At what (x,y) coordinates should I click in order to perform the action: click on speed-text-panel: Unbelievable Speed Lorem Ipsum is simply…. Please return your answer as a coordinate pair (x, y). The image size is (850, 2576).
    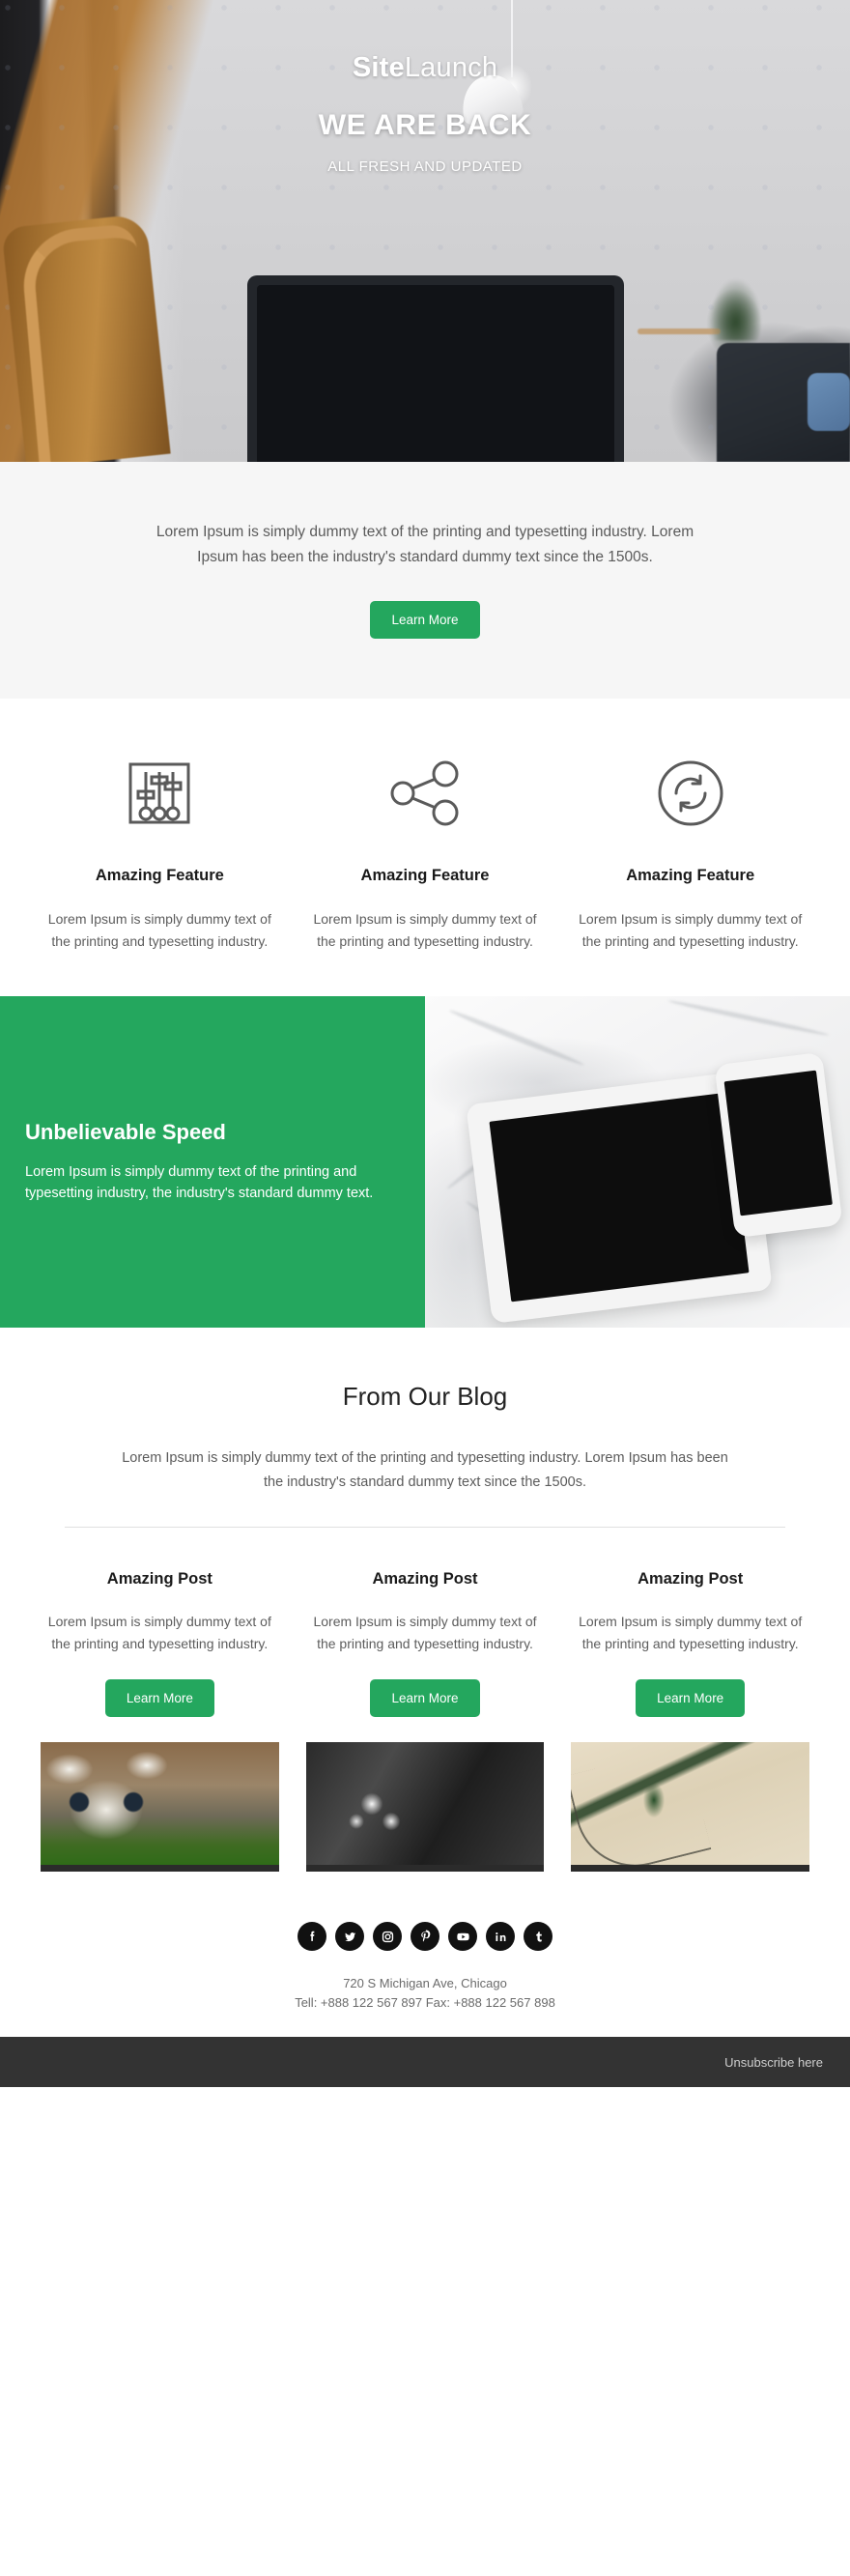
    Looking at the image, I should click on (213, 1163).